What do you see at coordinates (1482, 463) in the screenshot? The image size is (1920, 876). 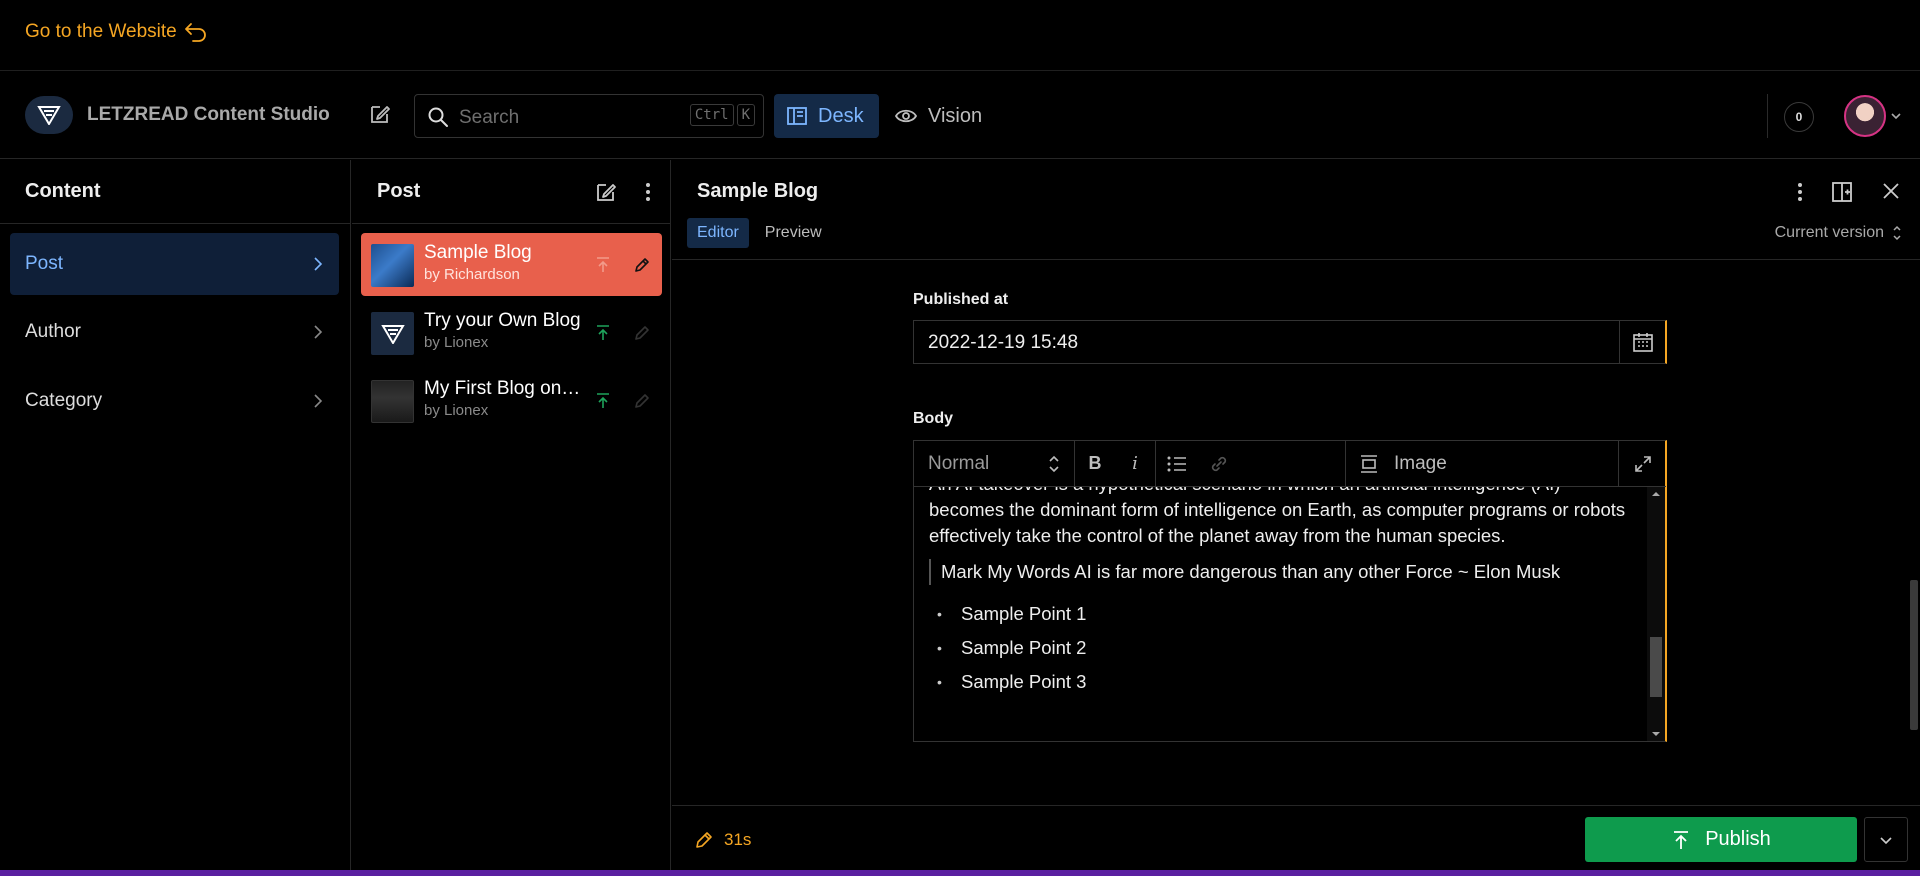 I see `insert-image-button: Image` at bounding box center [1482, 463].